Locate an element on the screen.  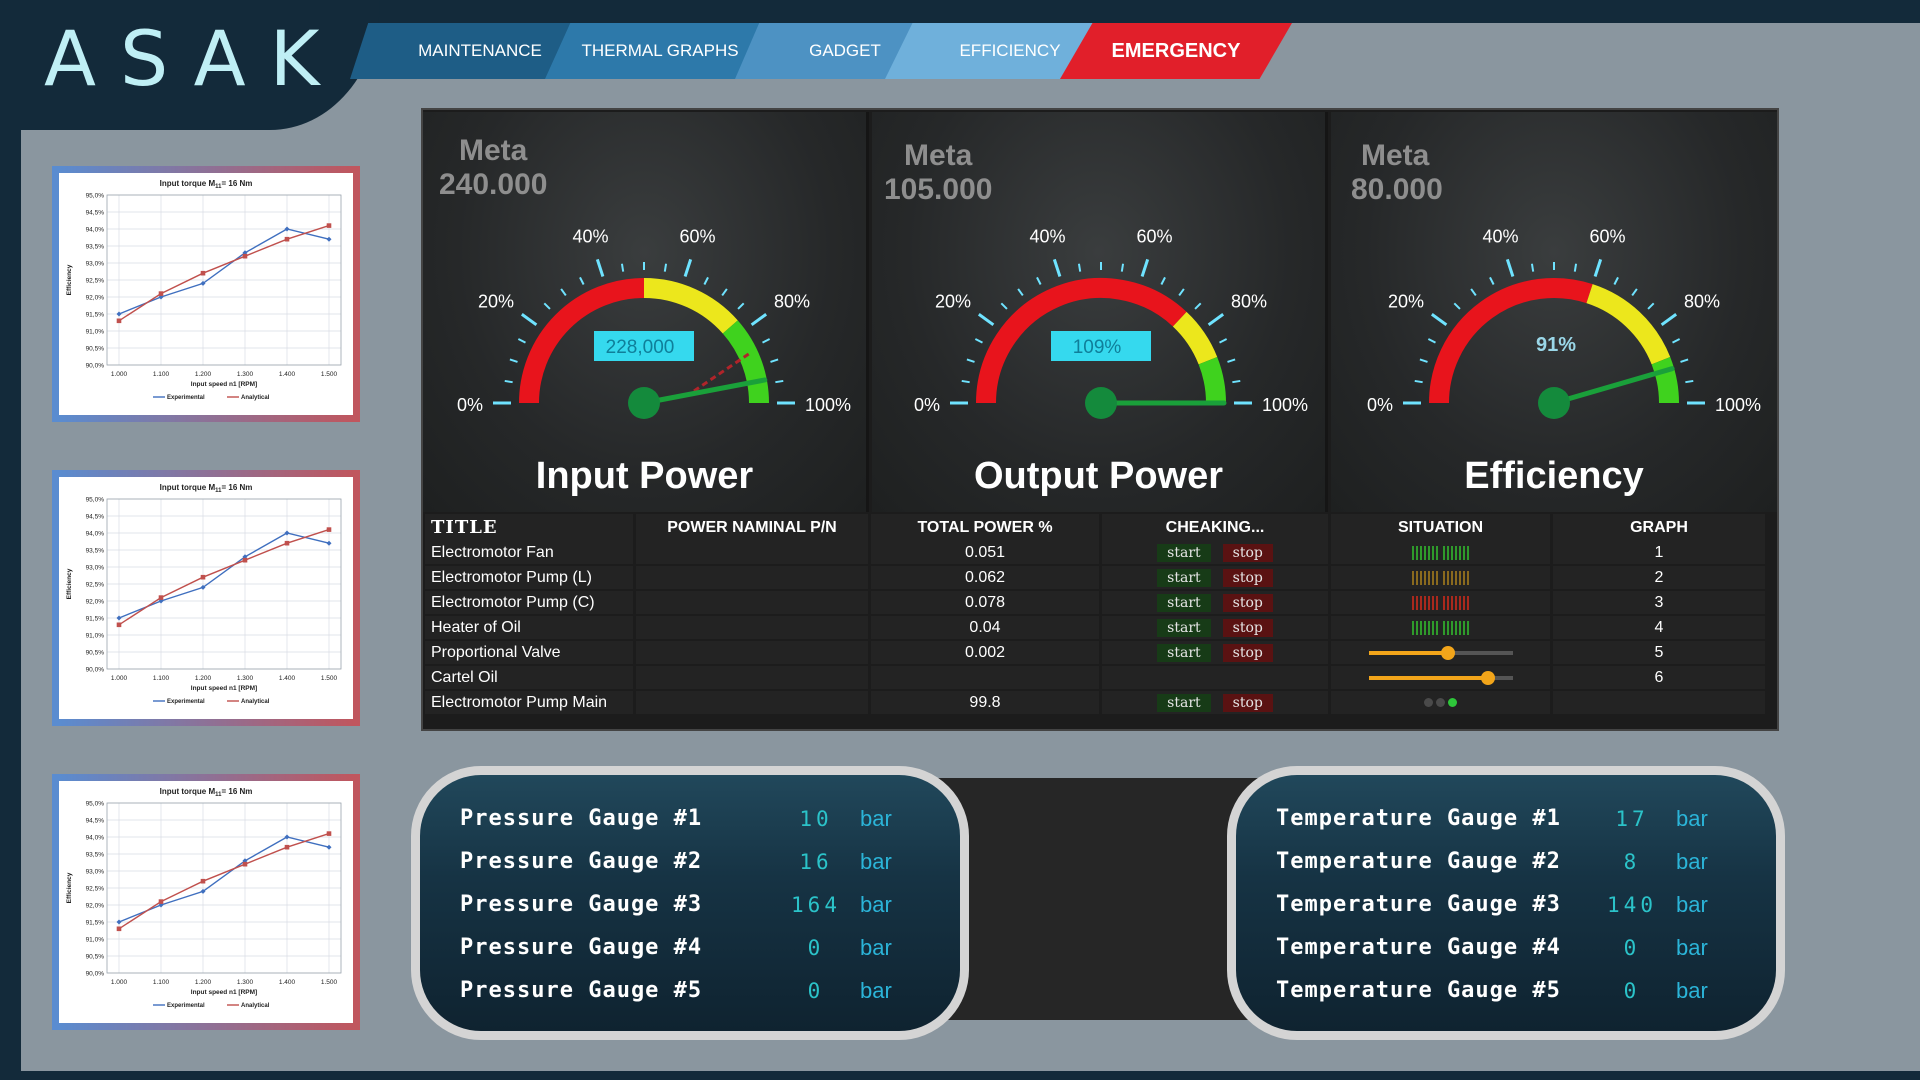
chart-legend-label: Analytical is located at coordinates (255, 398).